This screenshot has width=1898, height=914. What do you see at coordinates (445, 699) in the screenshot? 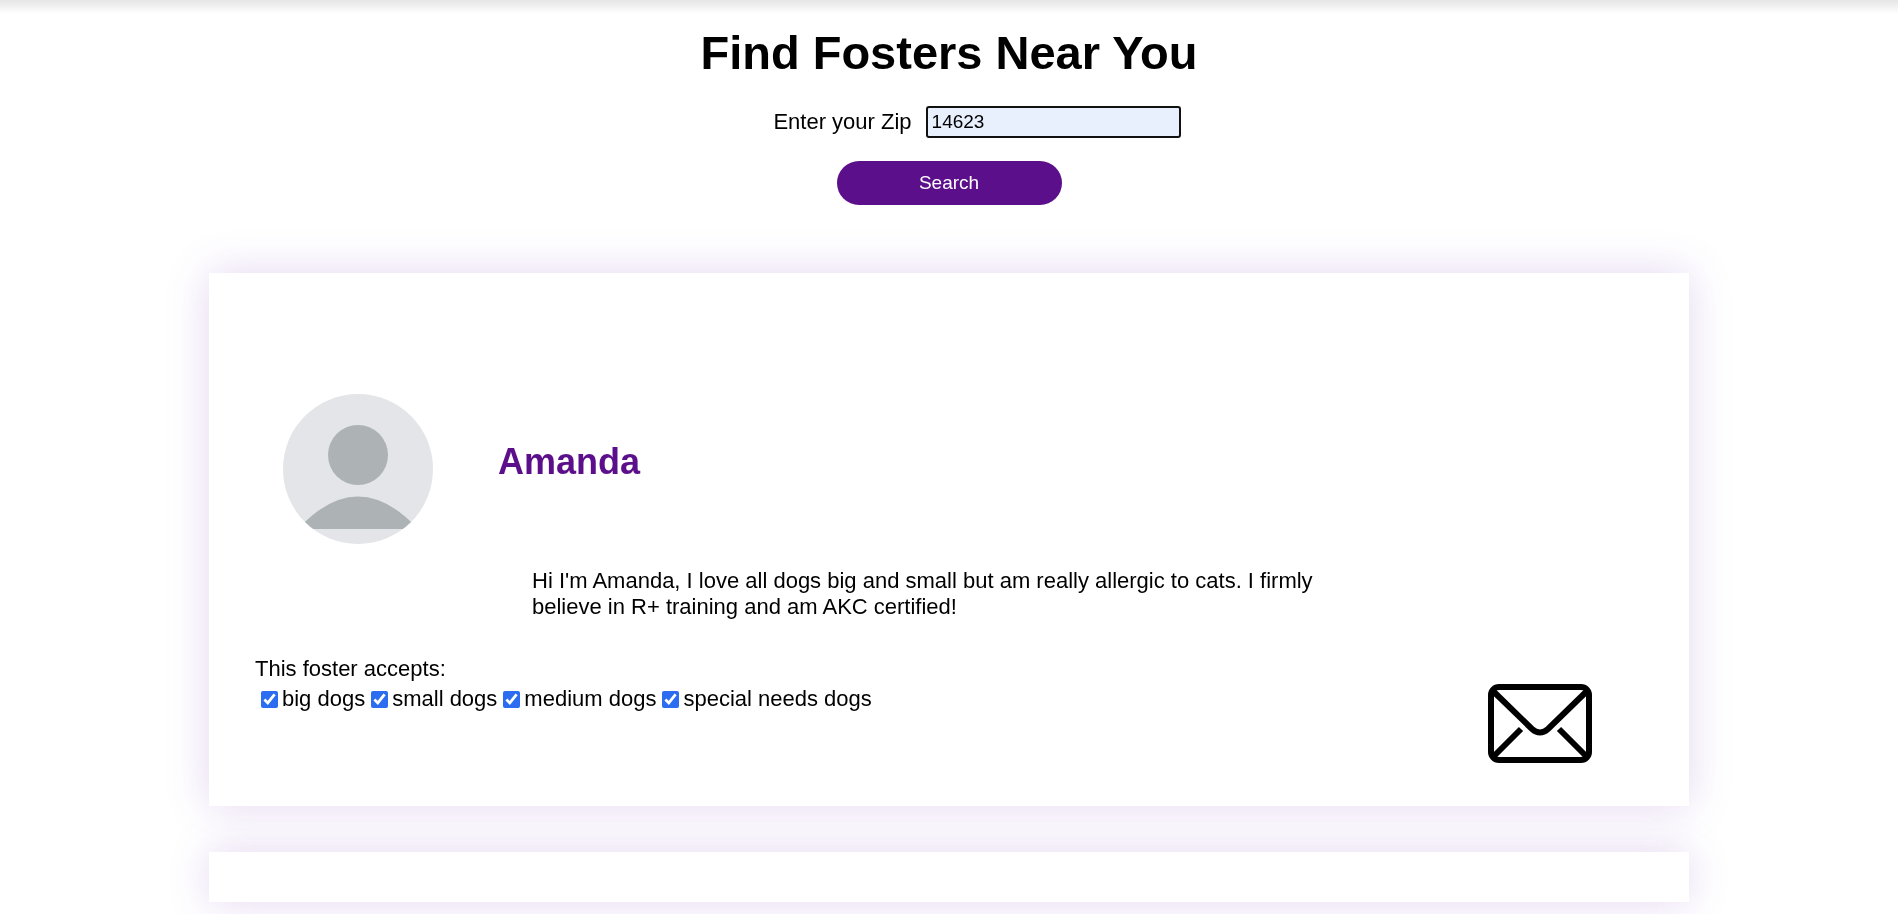
I see `checkbox-label: small dogs` at bounding box center [445, 699].